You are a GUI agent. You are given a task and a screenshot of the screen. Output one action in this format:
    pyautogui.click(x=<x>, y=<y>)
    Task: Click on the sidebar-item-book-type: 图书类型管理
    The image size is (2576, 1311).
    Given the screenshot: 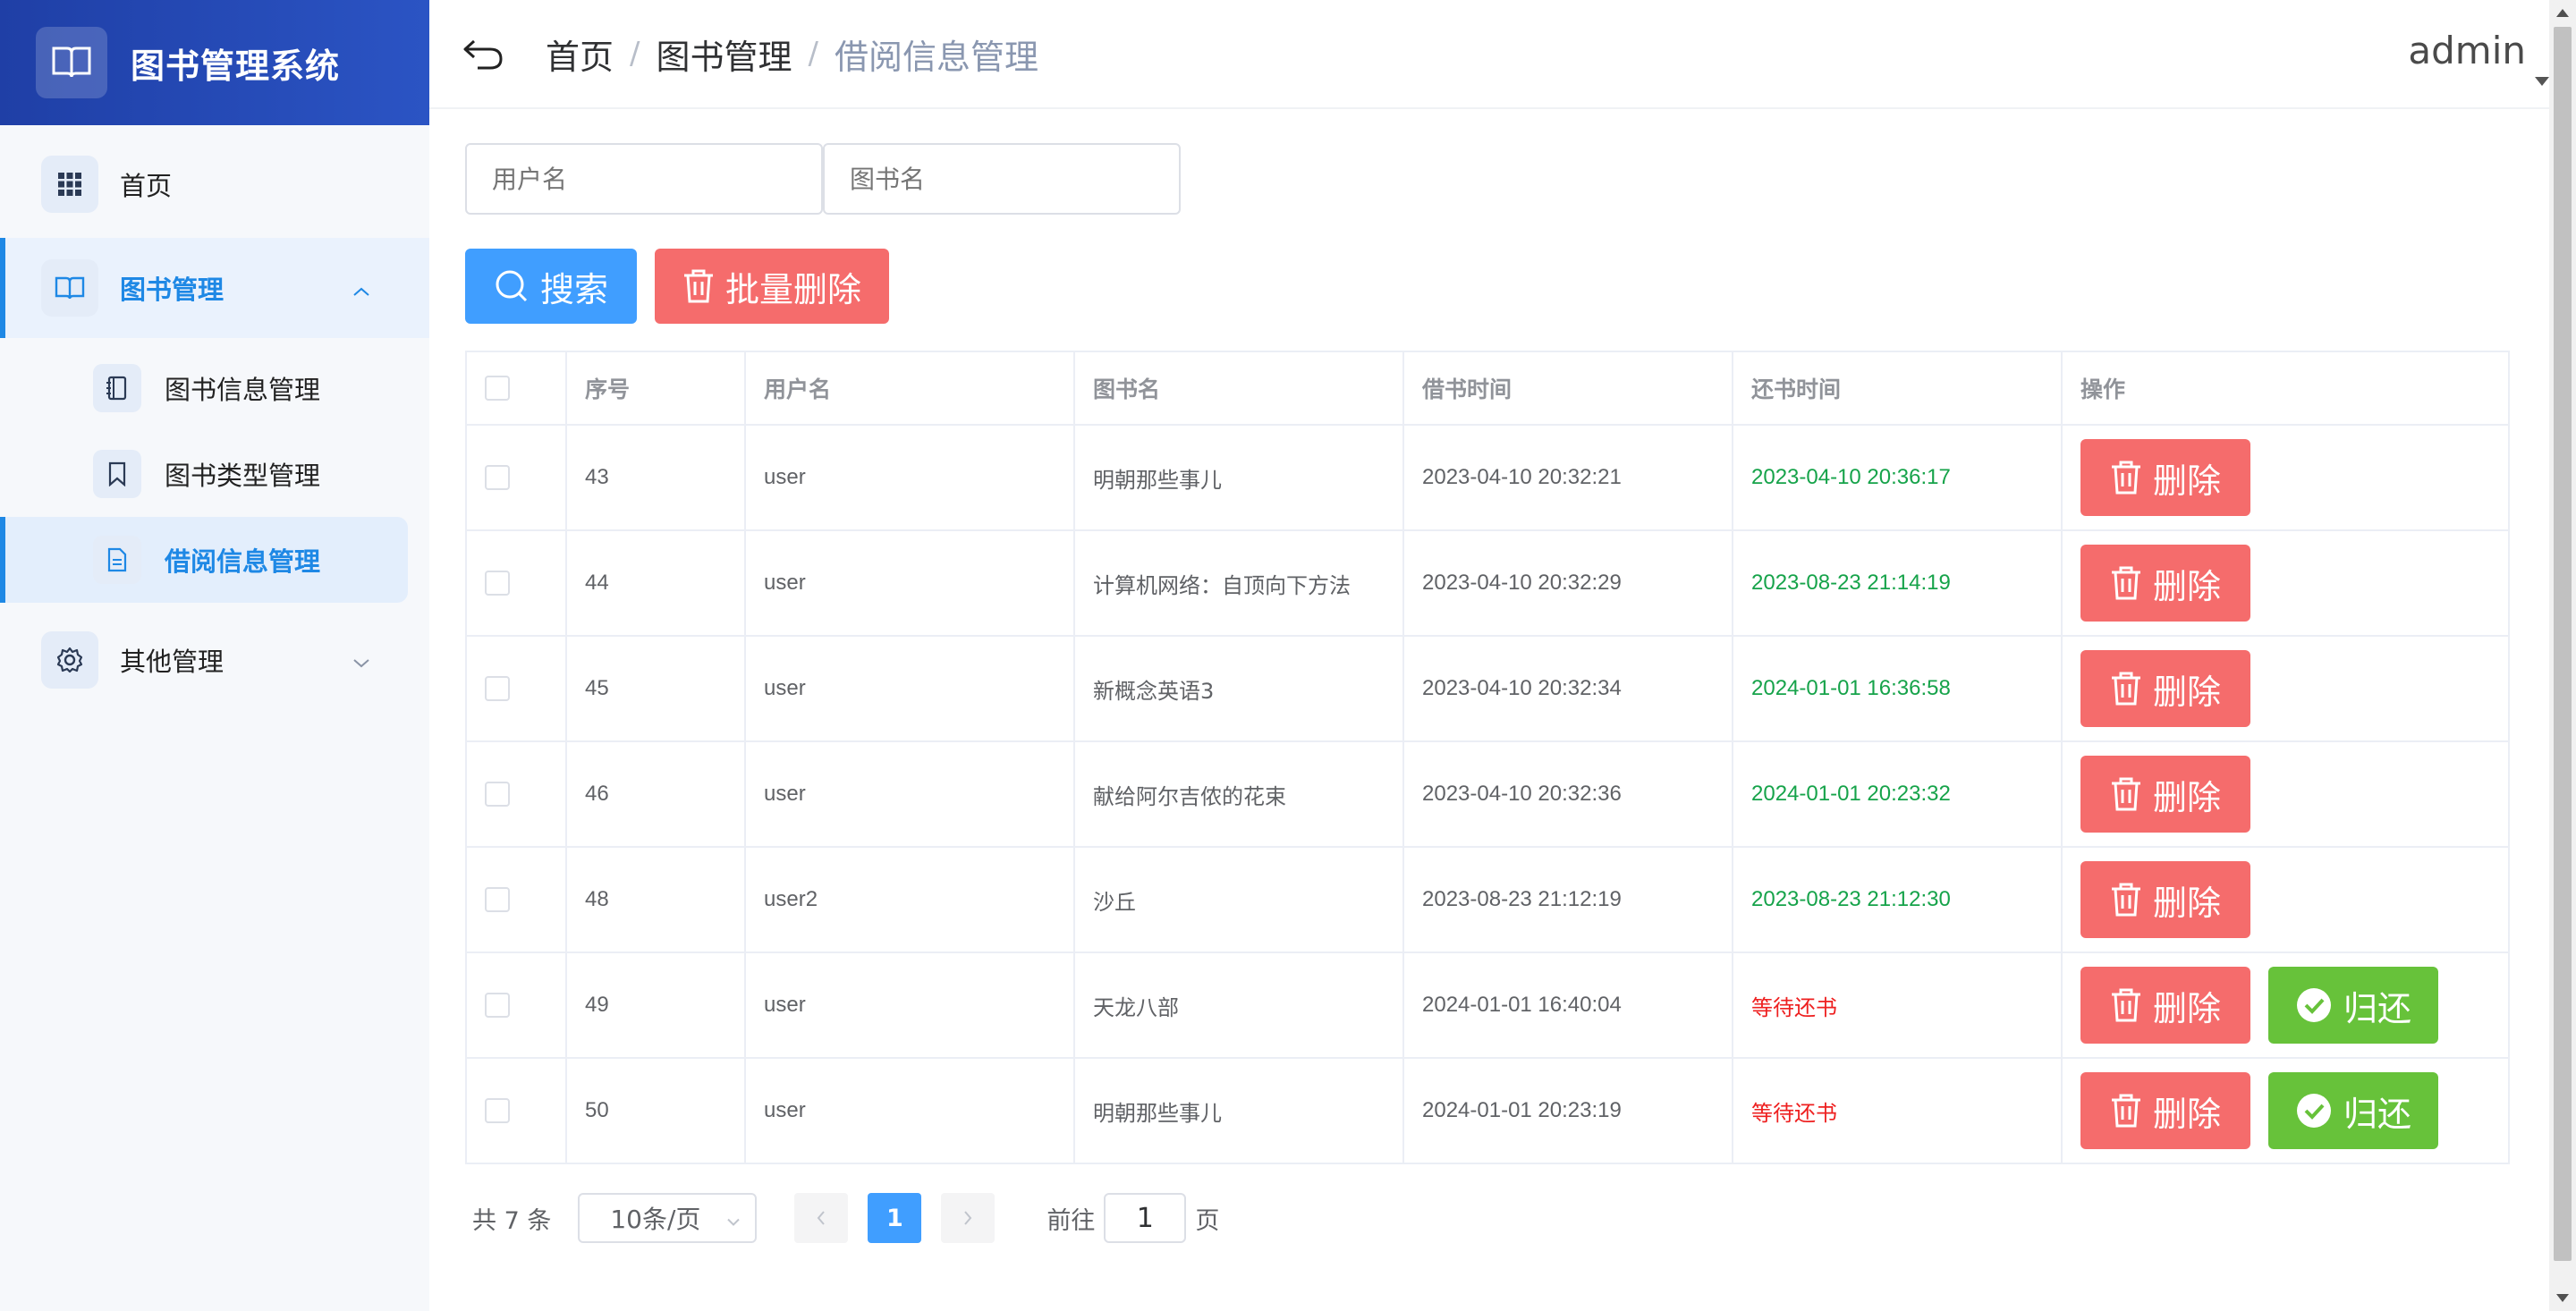 What is the action you would take?
    pyautogui.click(x=214, y=474)
    